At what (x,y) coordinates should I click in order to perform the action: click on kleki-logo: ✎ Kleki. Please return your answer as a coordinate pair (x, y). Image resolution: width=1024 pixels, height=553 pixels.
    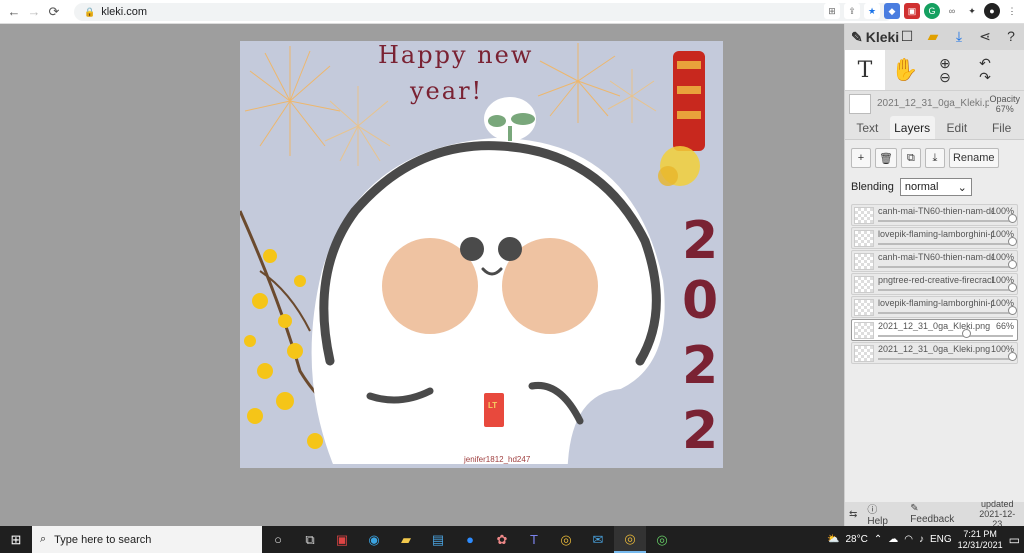
    Looking at the image, I should click on (875, 37).